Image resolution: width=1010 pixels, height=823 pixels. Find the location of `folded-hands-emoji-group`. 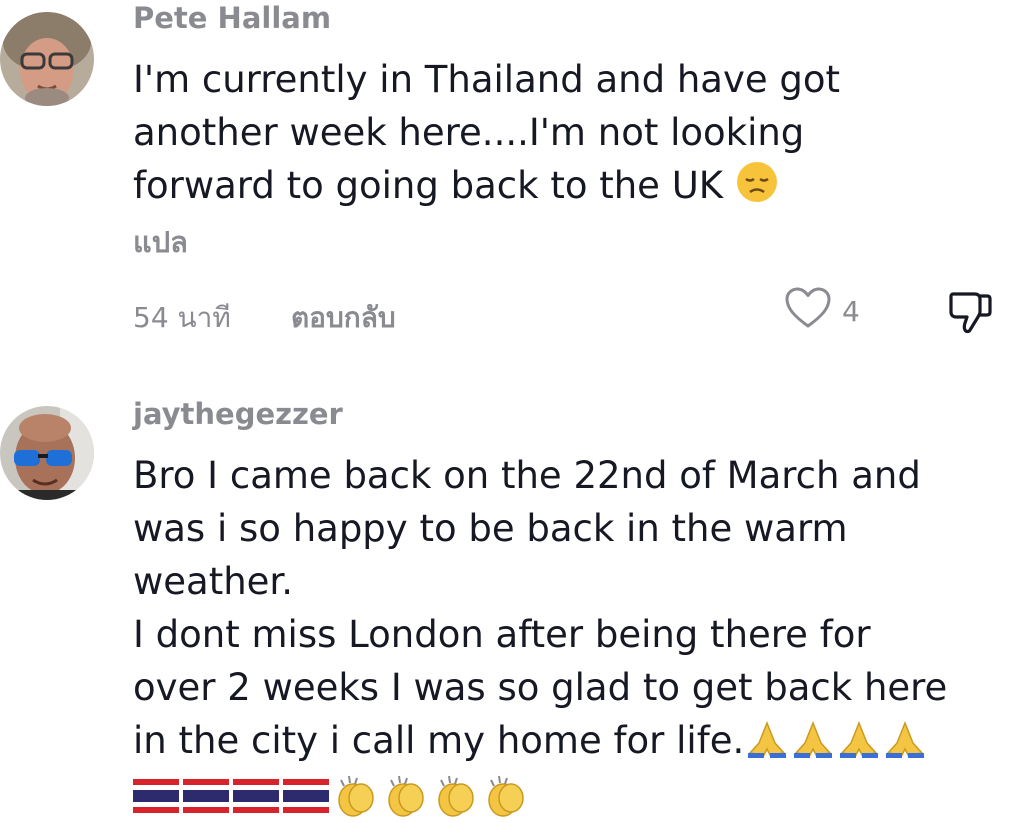

folded-hands-emoji-group is located at coordinates (836, 740).